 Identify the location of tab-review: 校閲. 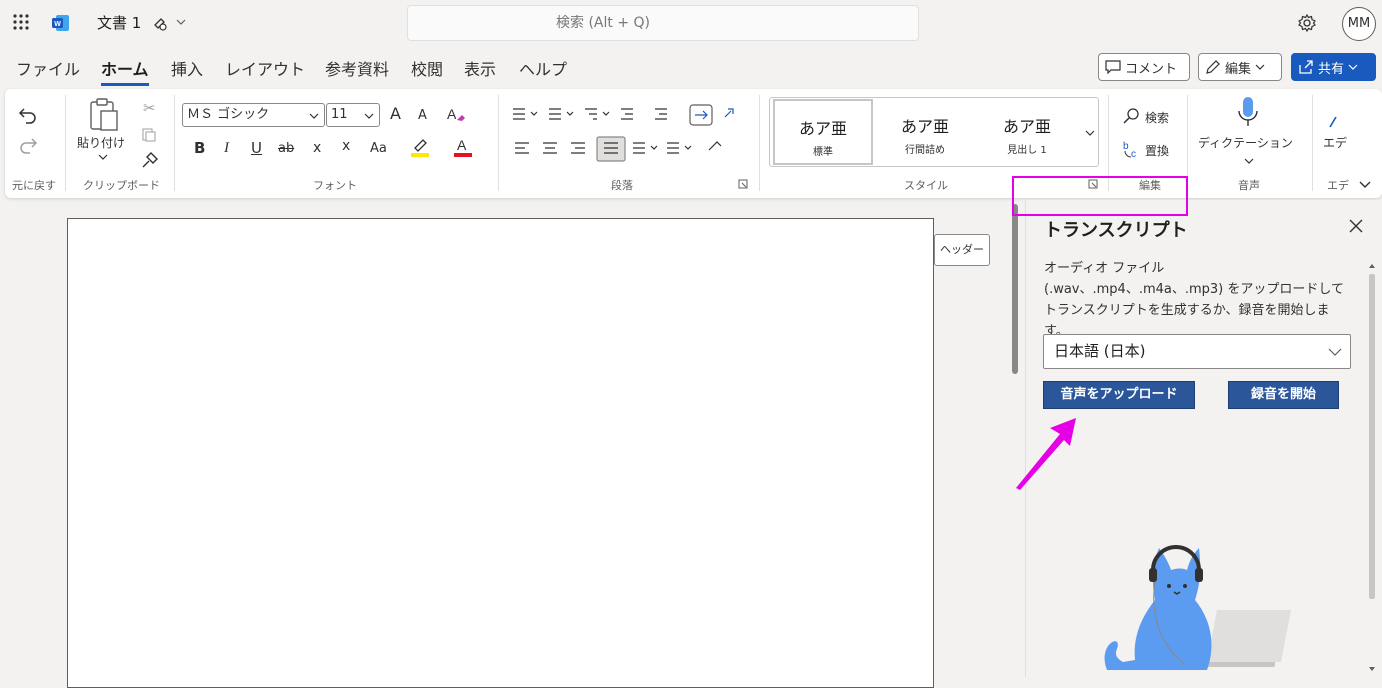
(427, 68).